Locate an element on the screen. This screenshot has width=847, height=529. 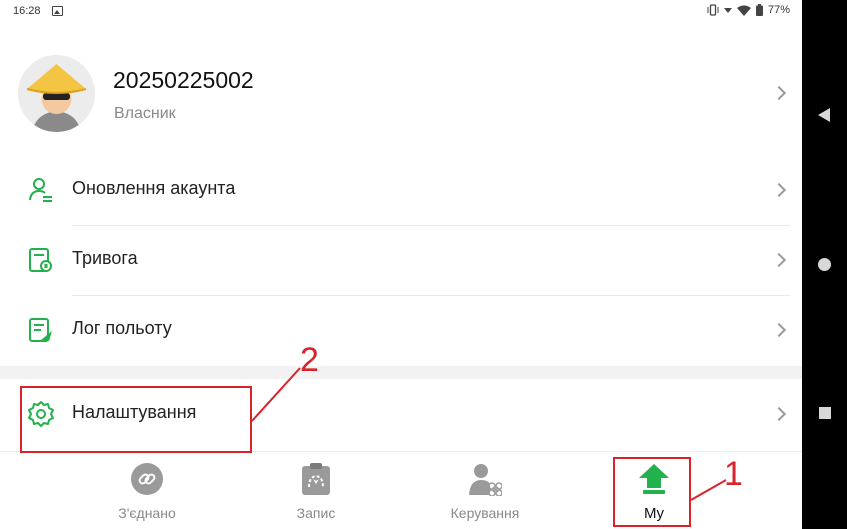
menu-item-label: Тривога is located at coordinates (105, 258).